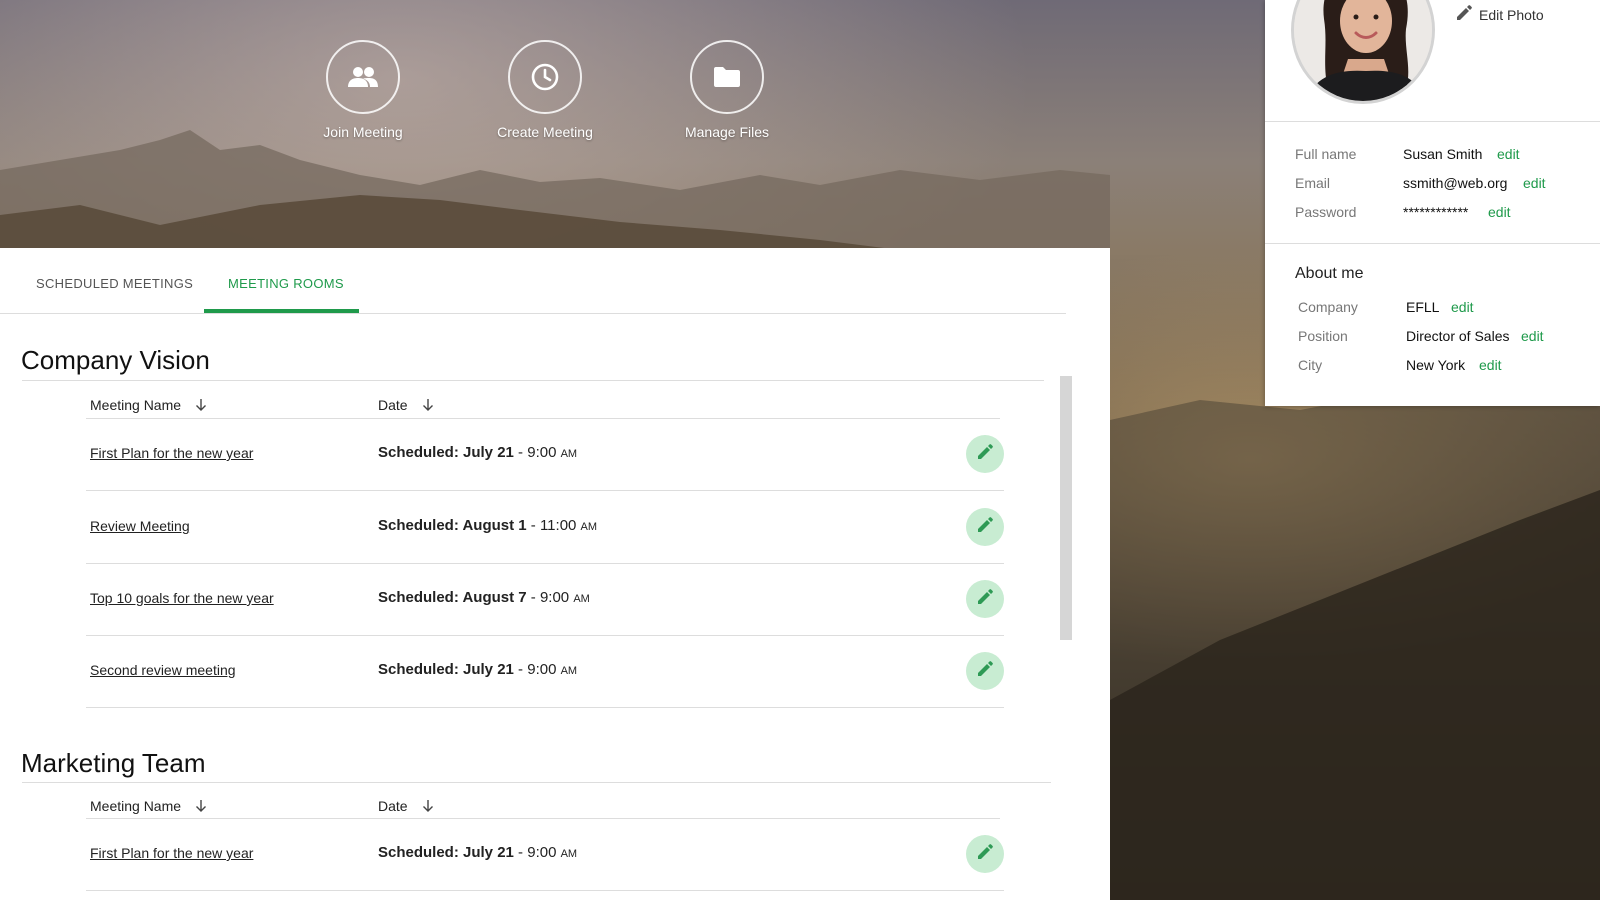 The width and height of the screenshot is (1600, 900). Describe the element at coordinates (1532, 336) in the screenshot. I see `edit-position-link: edit` at that location.